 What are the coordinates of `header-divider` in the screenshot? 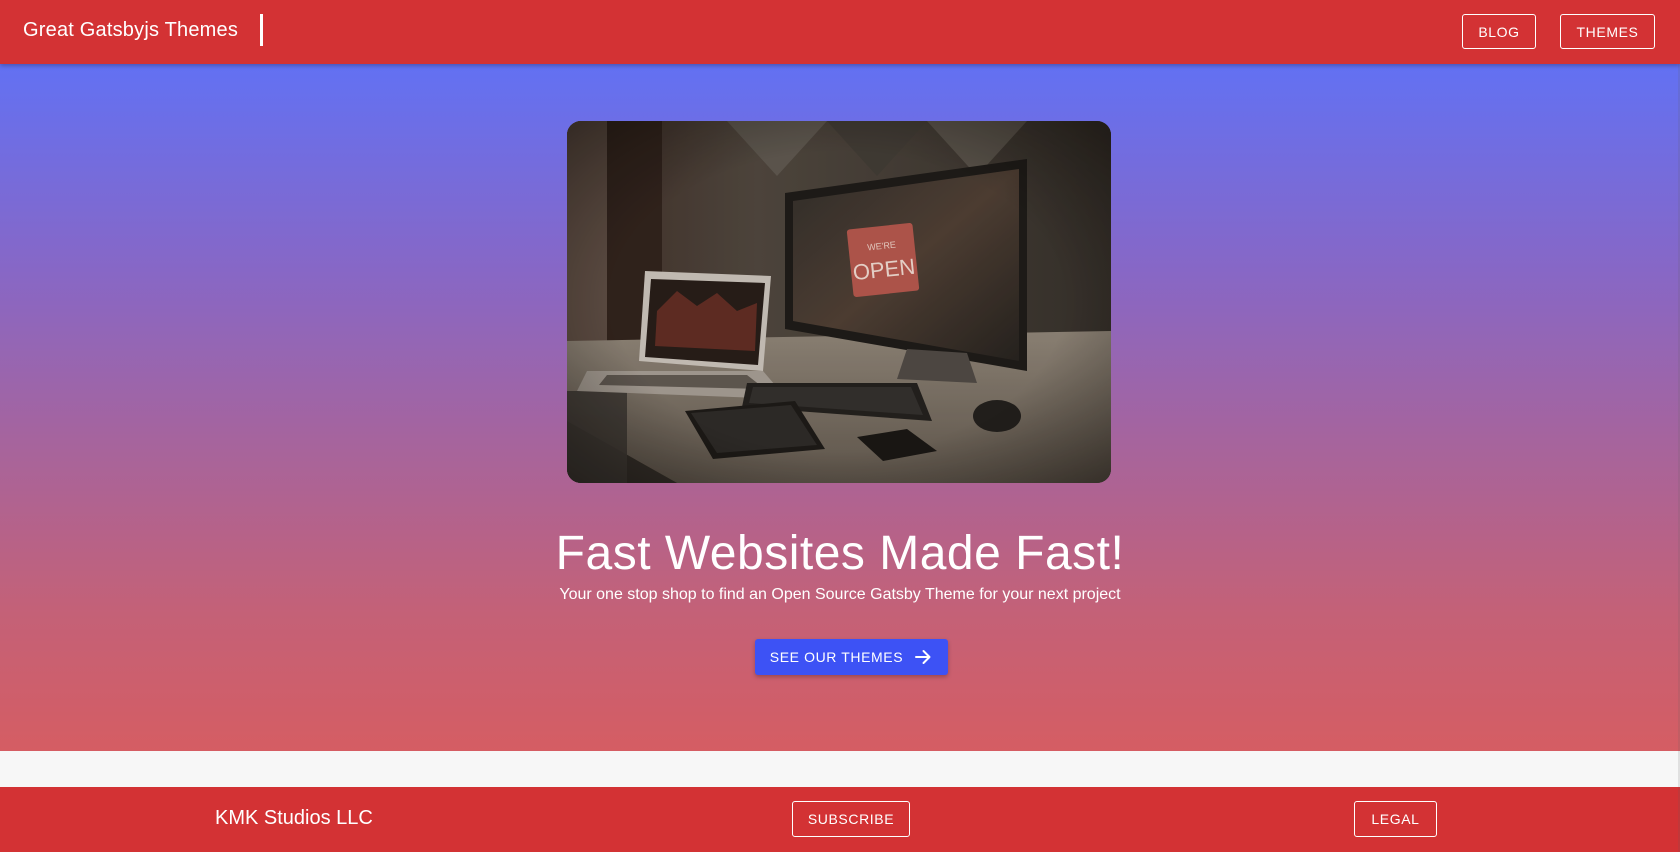 It's located at (261, 30).